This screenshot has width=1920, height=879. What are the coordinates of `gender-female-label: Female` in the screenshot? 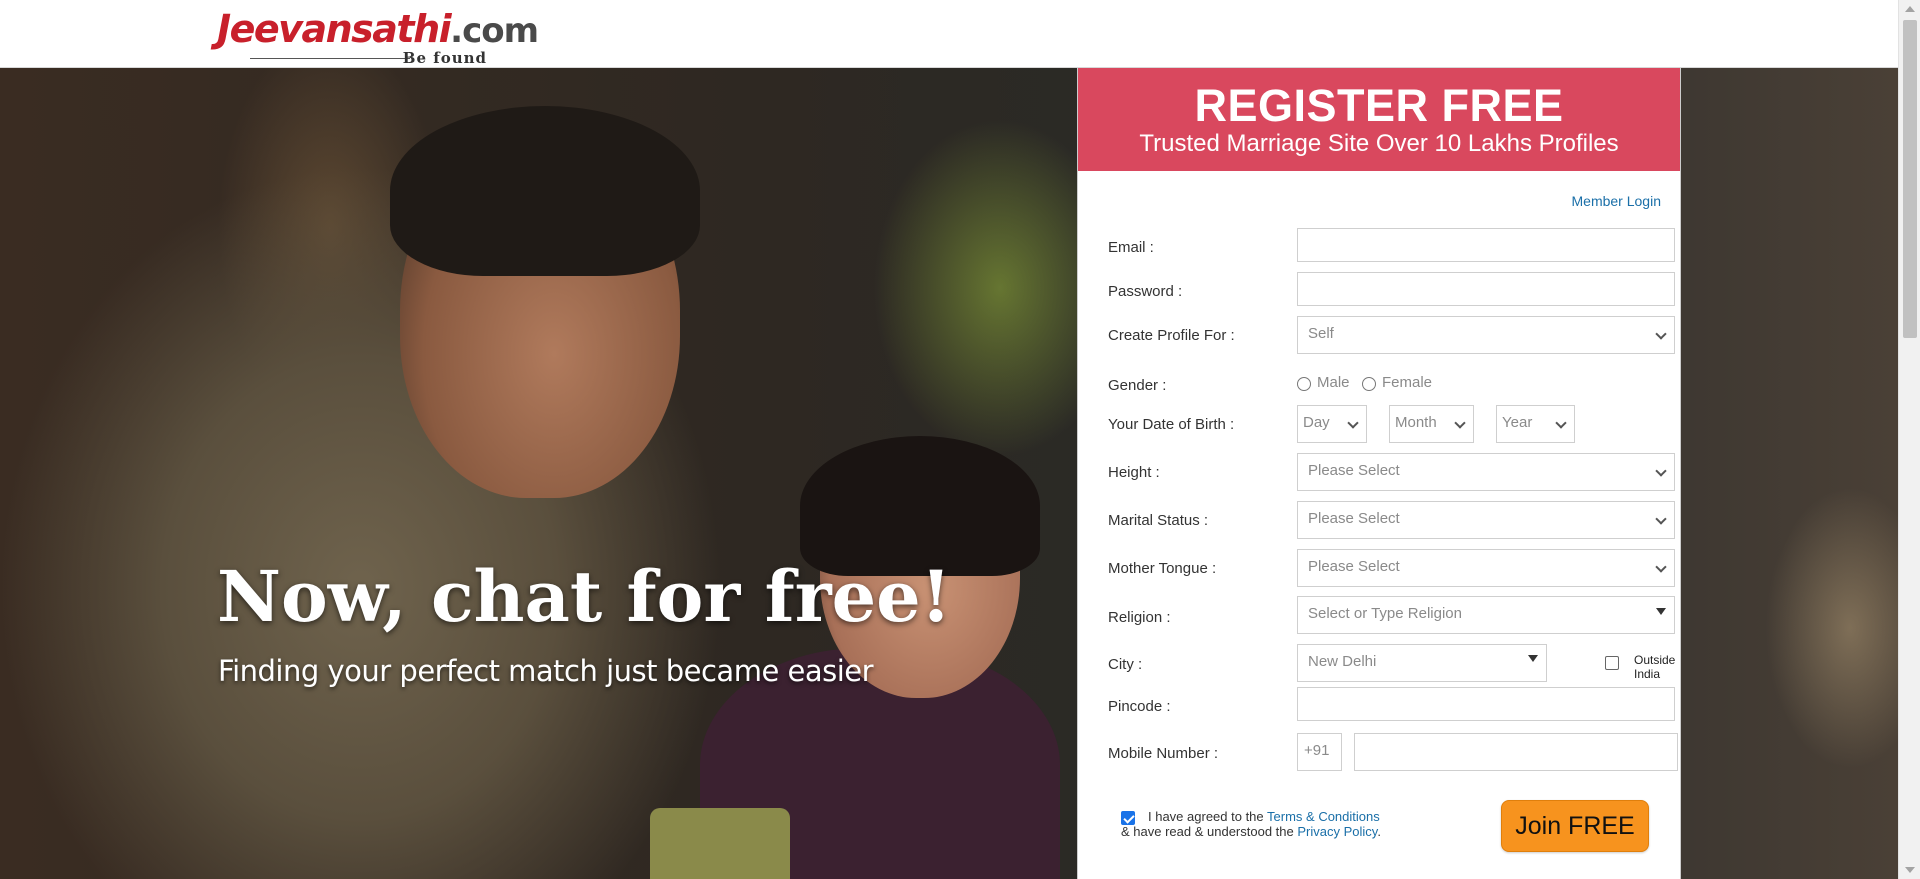 It's located at (1407, 382).